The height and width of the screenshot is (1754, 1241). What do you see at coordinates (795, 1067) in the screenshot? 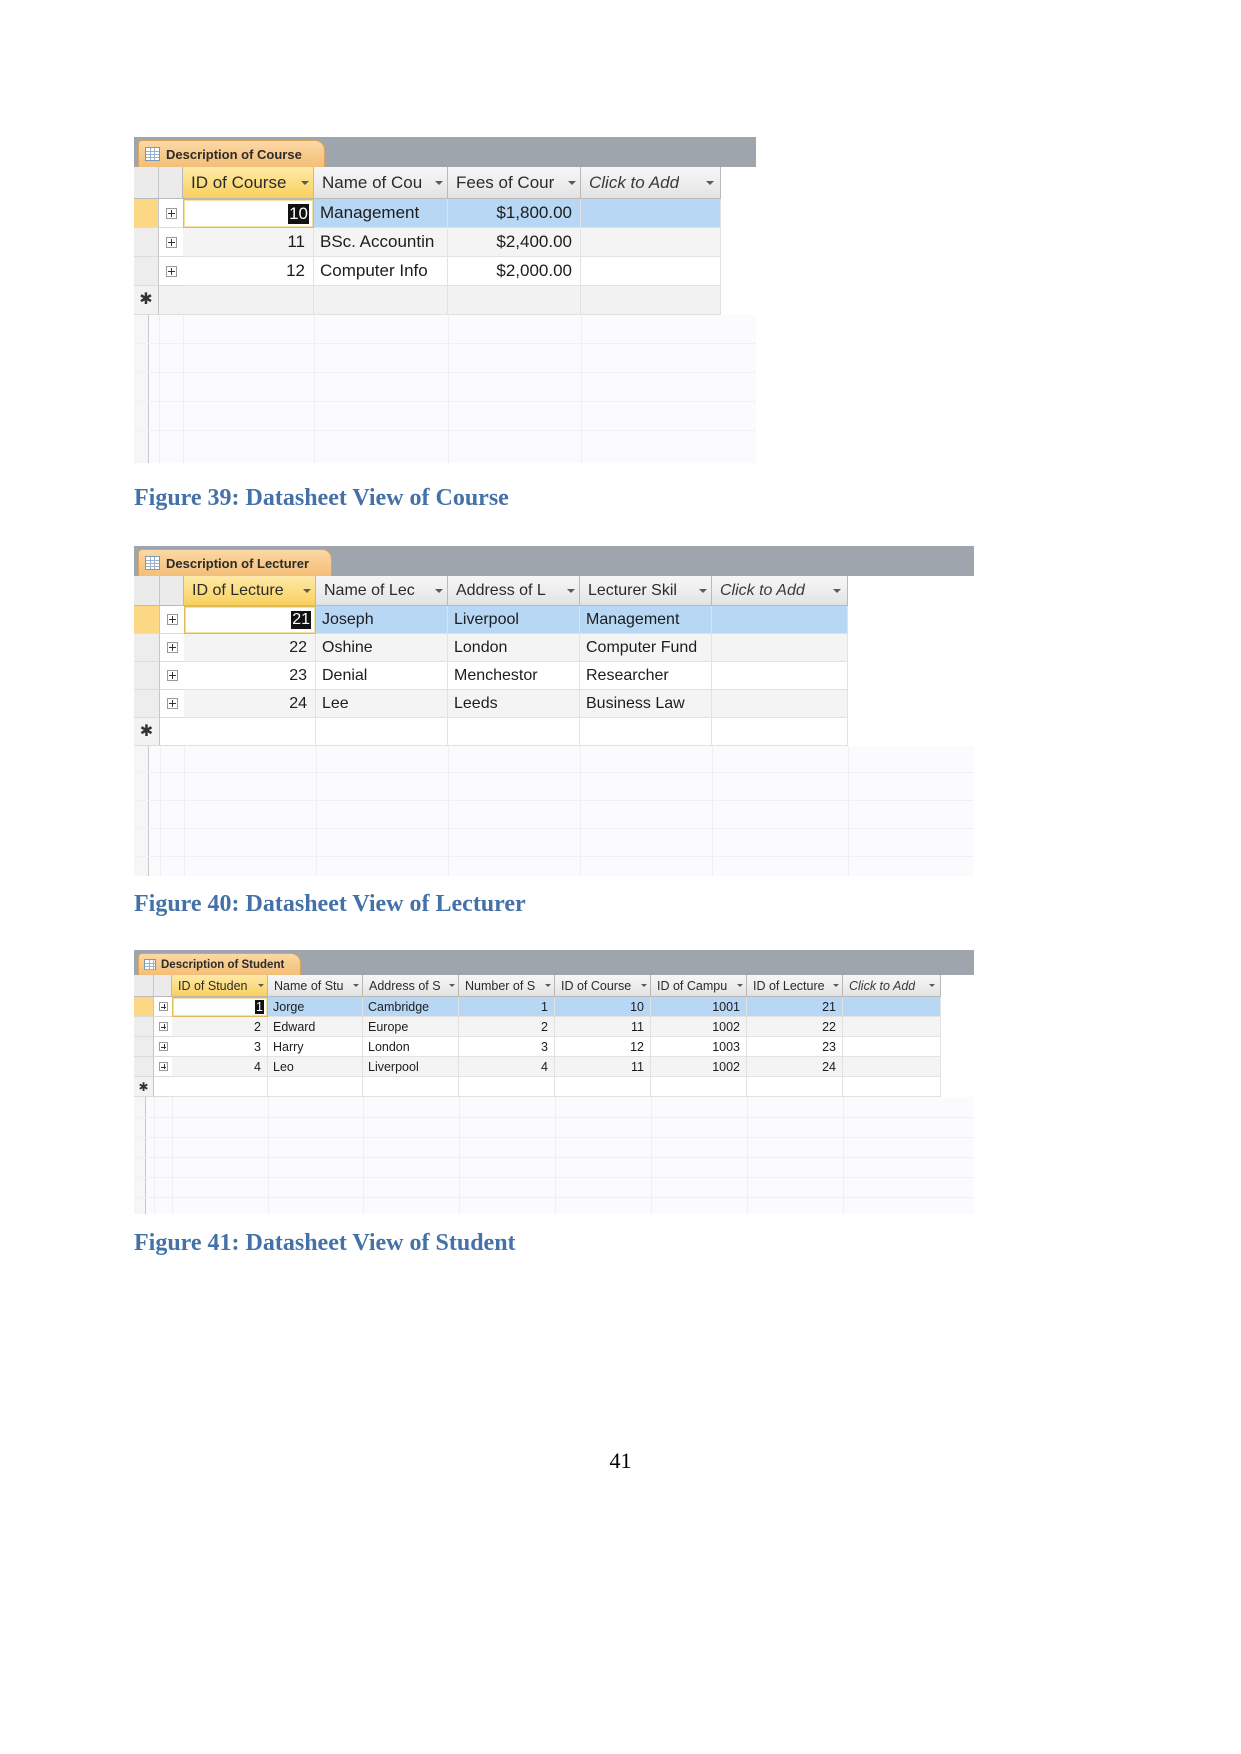
I see `cell-id-of-lecturer: 24` at bounding box center [795, 1067].